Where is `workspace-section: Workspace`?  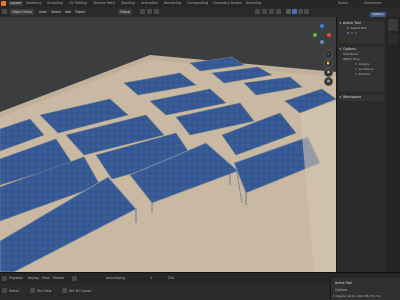
workspace-section: Workspace is located at coordinates (361, 98).